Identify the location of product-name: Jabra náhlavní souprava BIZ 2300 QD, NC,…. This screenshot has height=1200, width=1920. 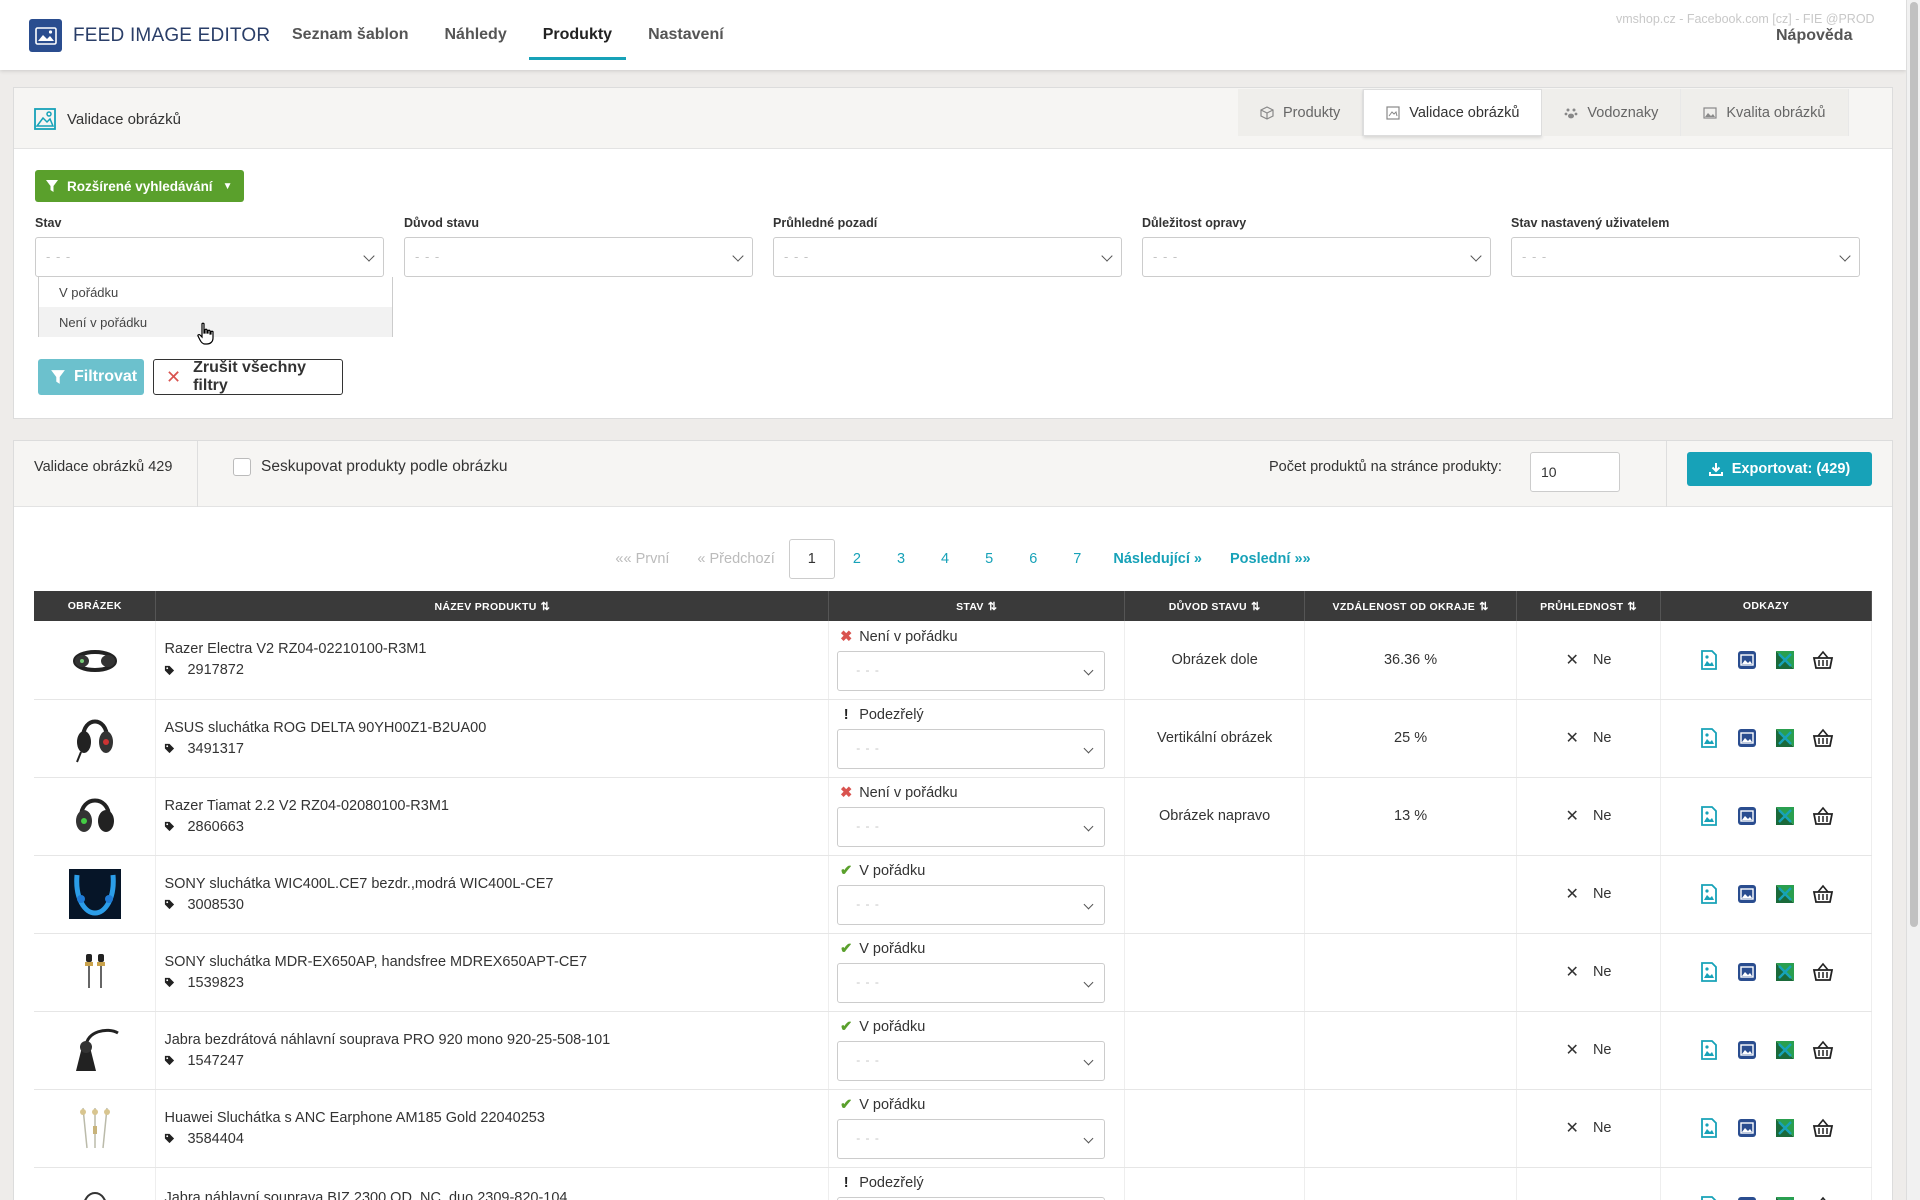
(496, 1195).